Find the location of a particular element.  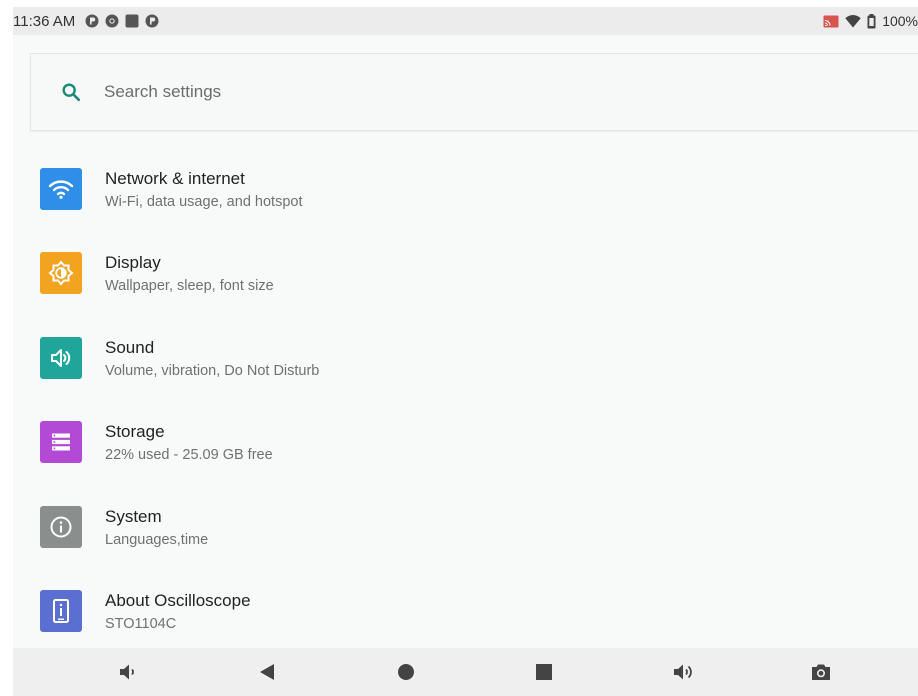

battery-icon is located at coordinates (871, 20).